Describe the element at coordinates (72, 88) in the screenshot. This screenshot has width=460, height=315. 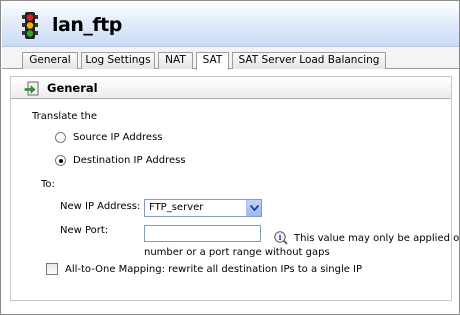
I see `section-title: General` at that location.